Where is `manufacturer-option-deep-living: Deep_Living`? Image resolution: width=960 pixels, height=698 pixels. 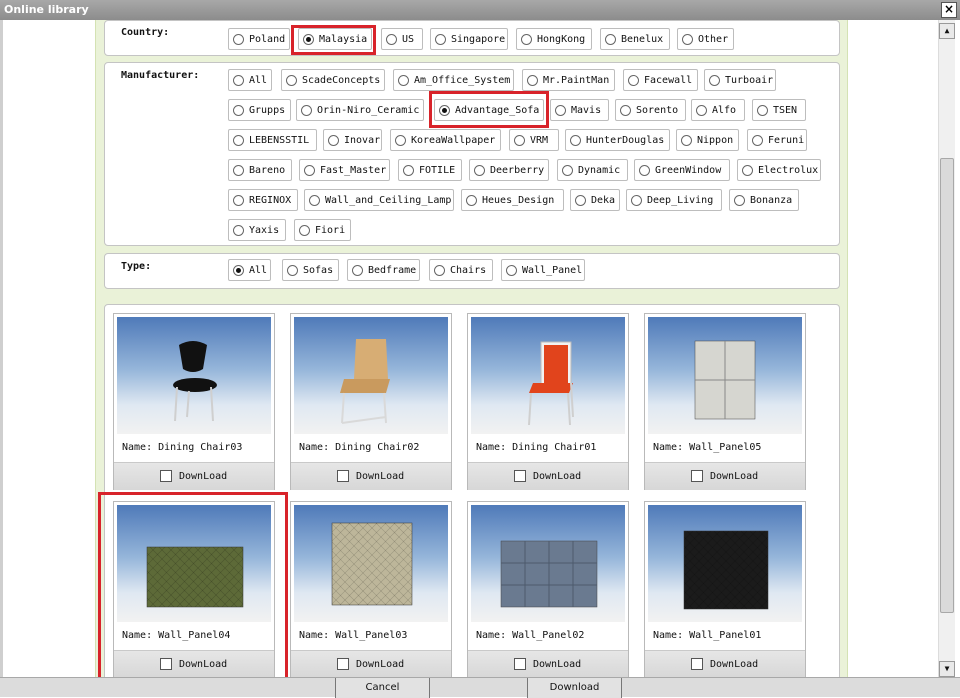 manufacturer-option-deep-living: Deep_Living is located at coordinates (674, 200).